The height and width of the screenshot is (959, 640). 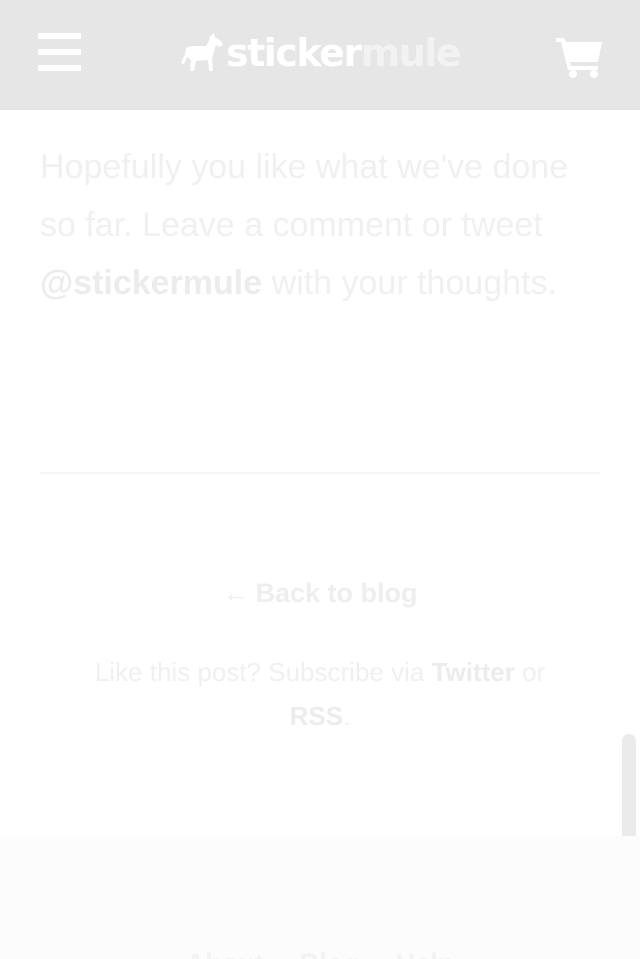 I want to click on footer-link-about: About, so click(x=225, y=953).